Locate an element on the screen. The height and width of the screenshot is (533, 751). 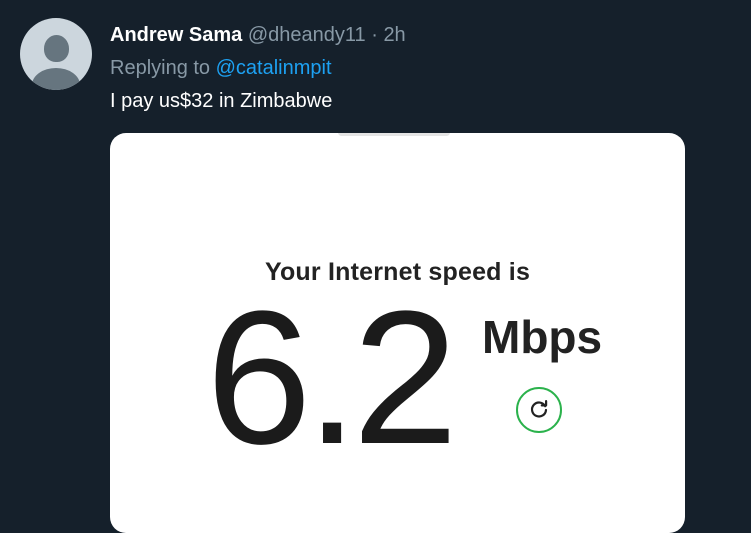
tweet-header: Andrew Sama @dheandy11 · 2h is located at coordinates (258, 35).